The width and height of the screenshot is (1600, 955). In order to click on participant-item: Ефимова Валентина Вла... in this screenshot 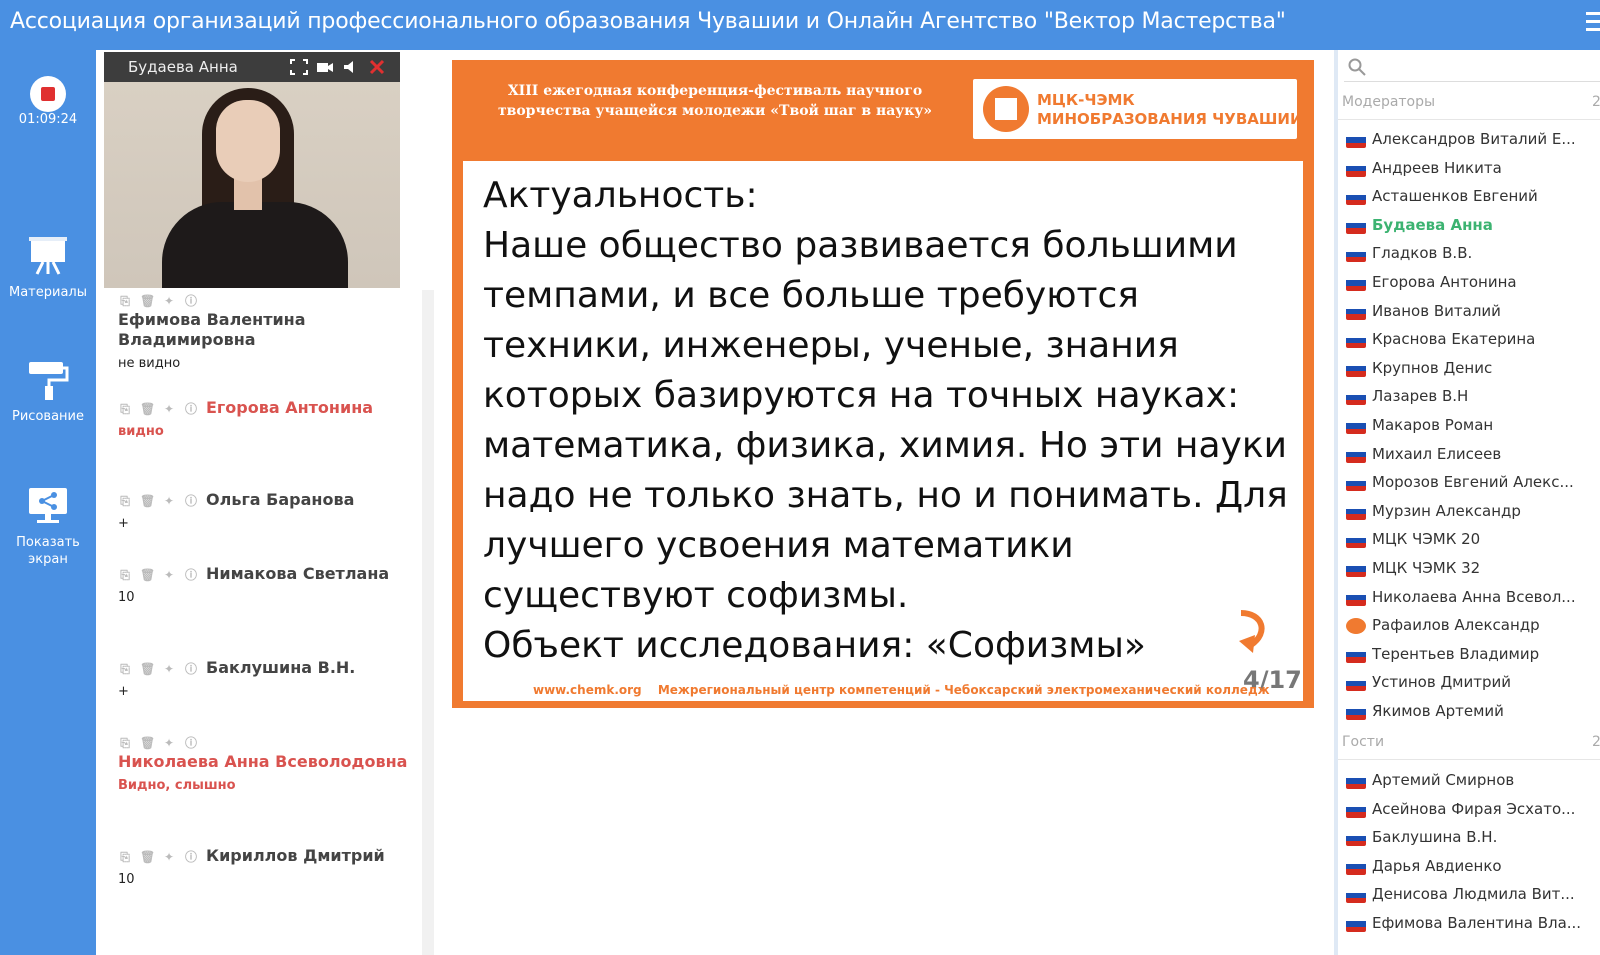, I will do `click(1472, 924)`.